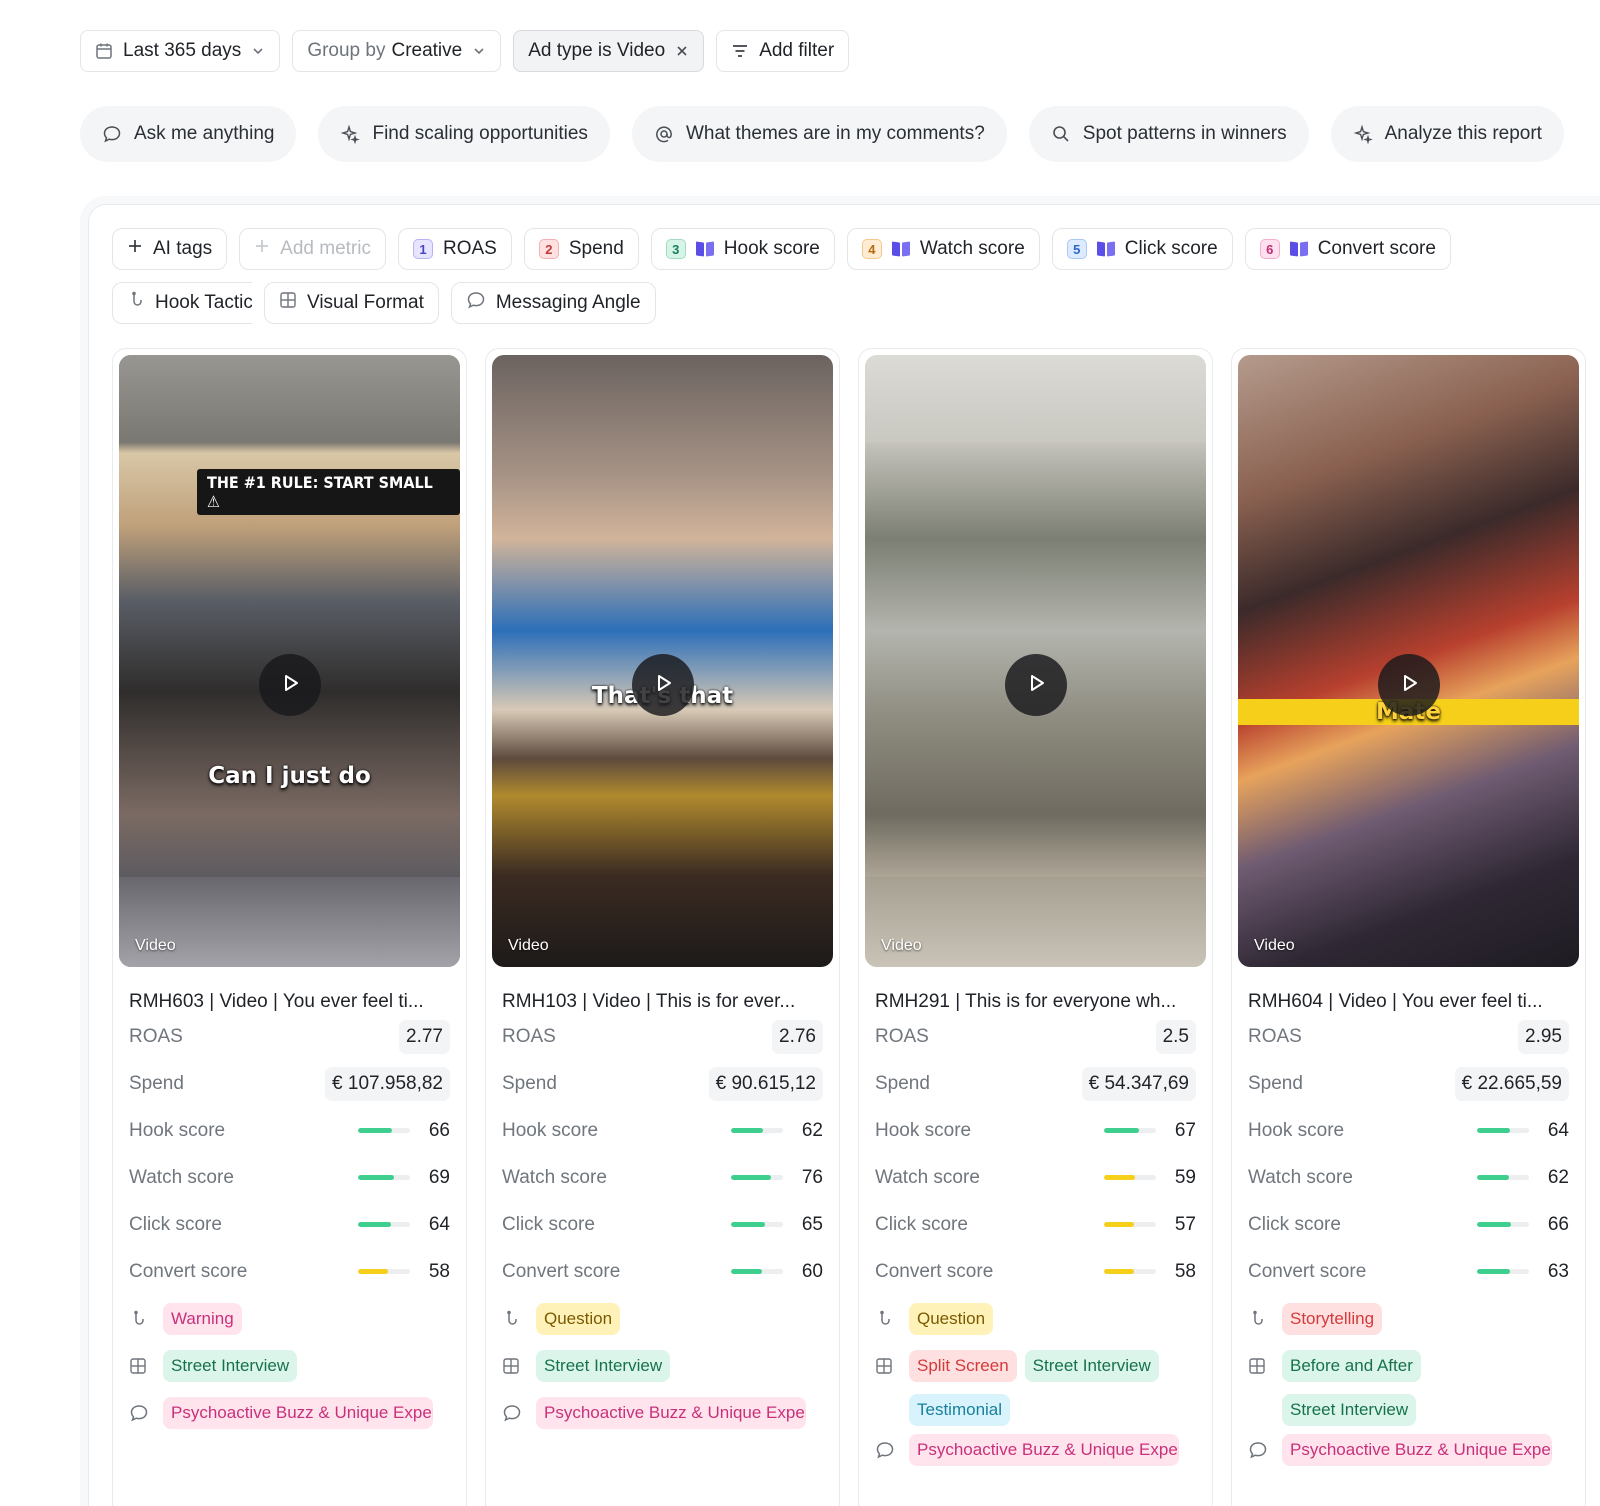 The width and height of the screenshot is (1600, 1506). I want to click on spend-value: € 22.665,59, so click(1511, 1083).